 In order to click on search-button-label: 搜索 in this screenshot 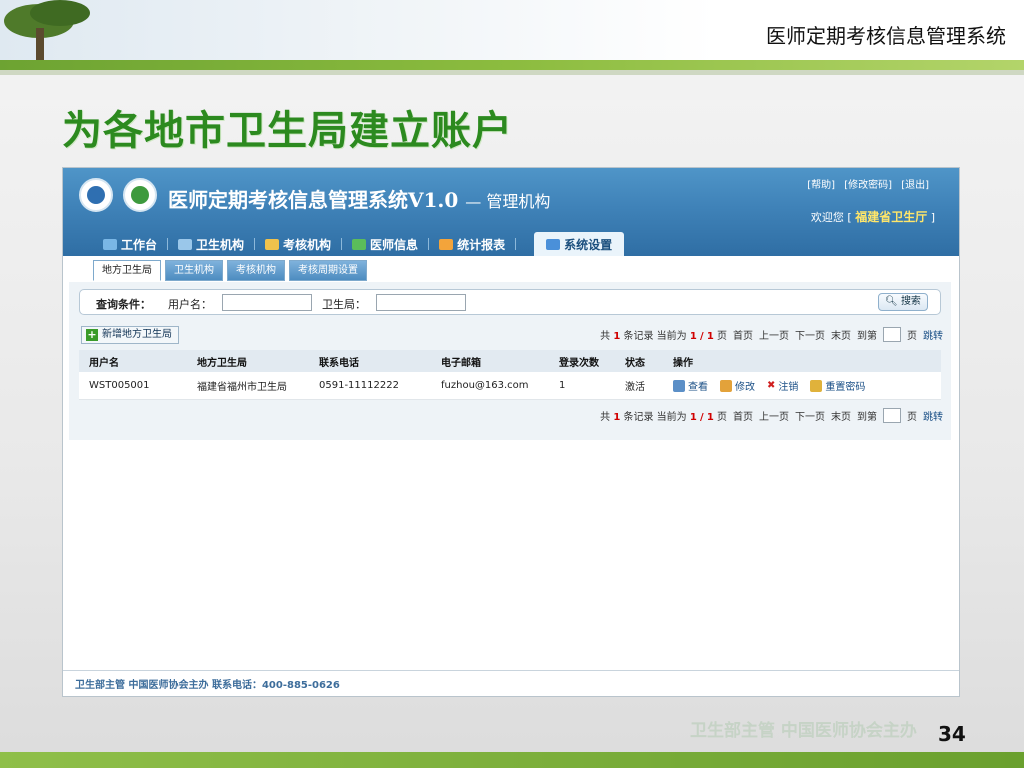, I will do `click(910, 301)`.